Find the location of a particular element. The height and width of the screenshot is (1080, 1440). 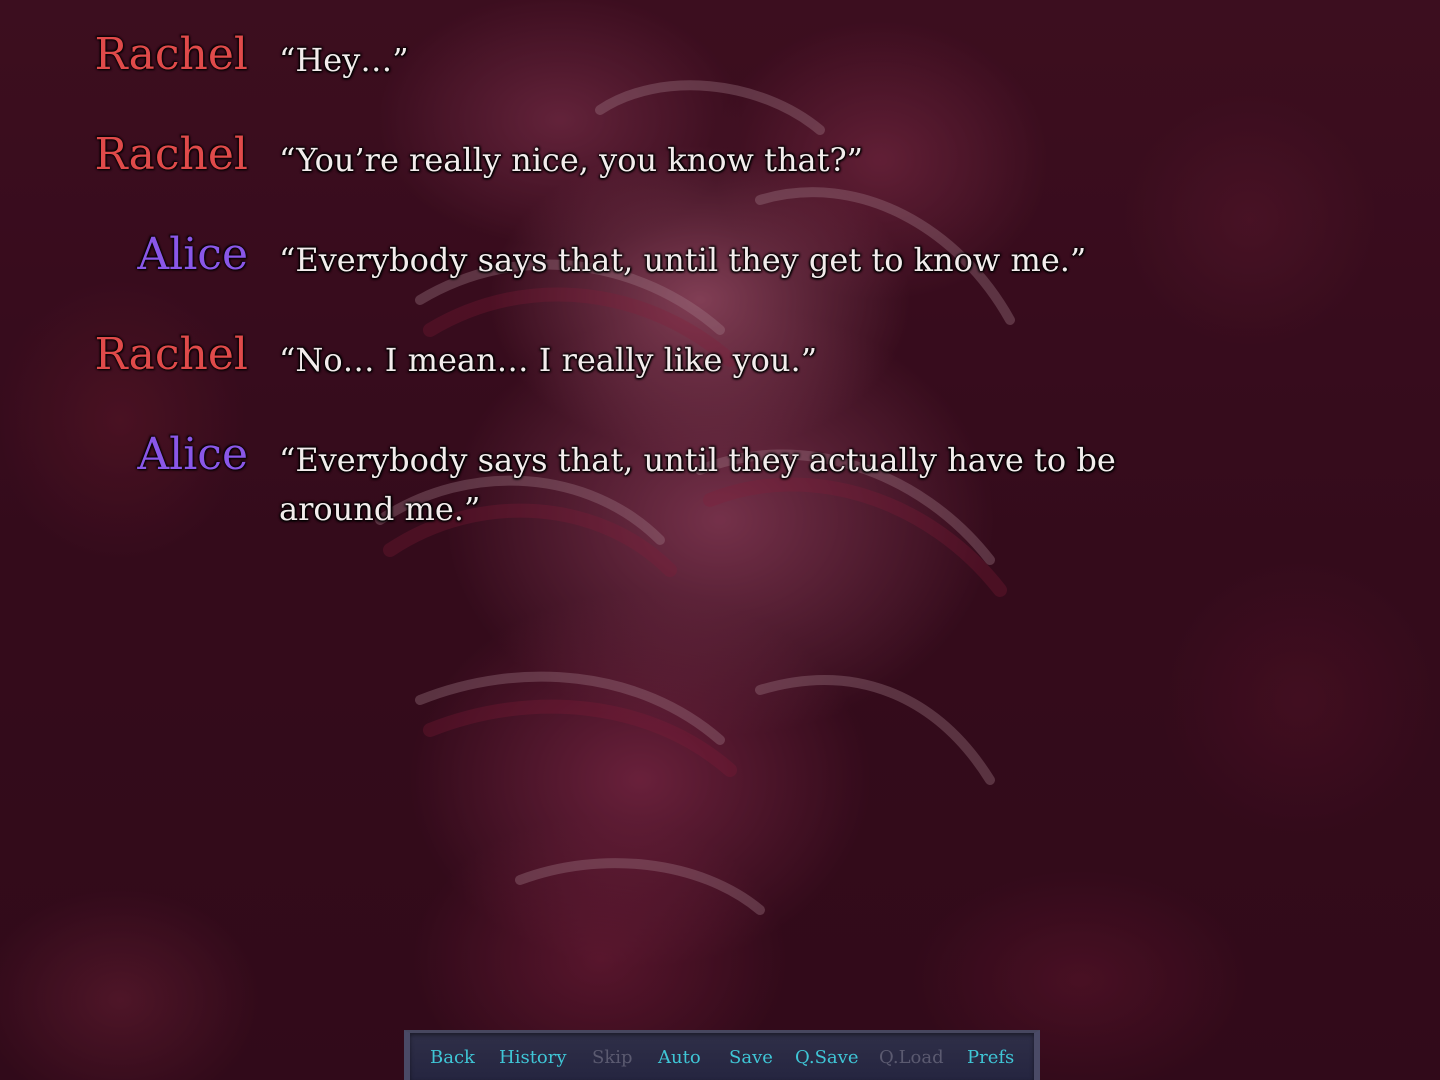

back-button: Back is located at coordinates (452, 1058).